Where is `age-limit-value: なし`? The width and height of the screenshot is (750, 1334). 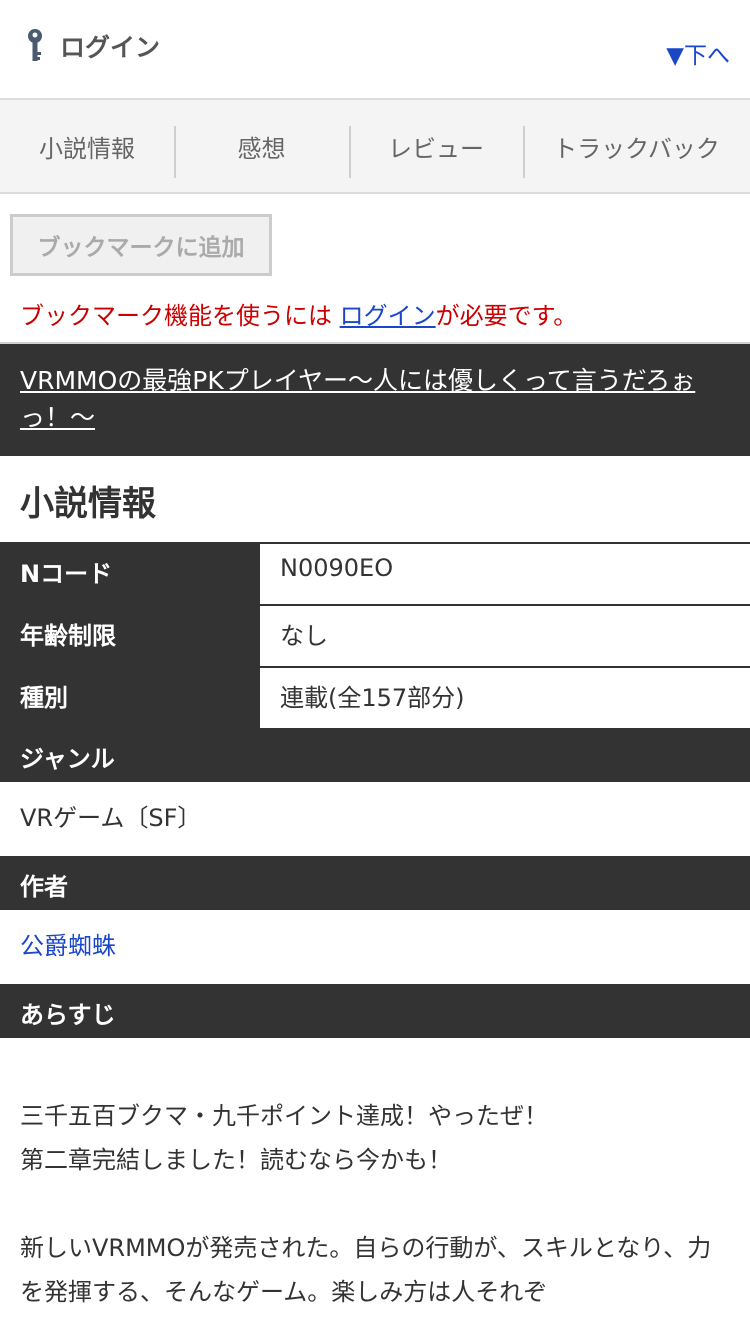
age-limit-value: なし is located at coordinates (304, 636).